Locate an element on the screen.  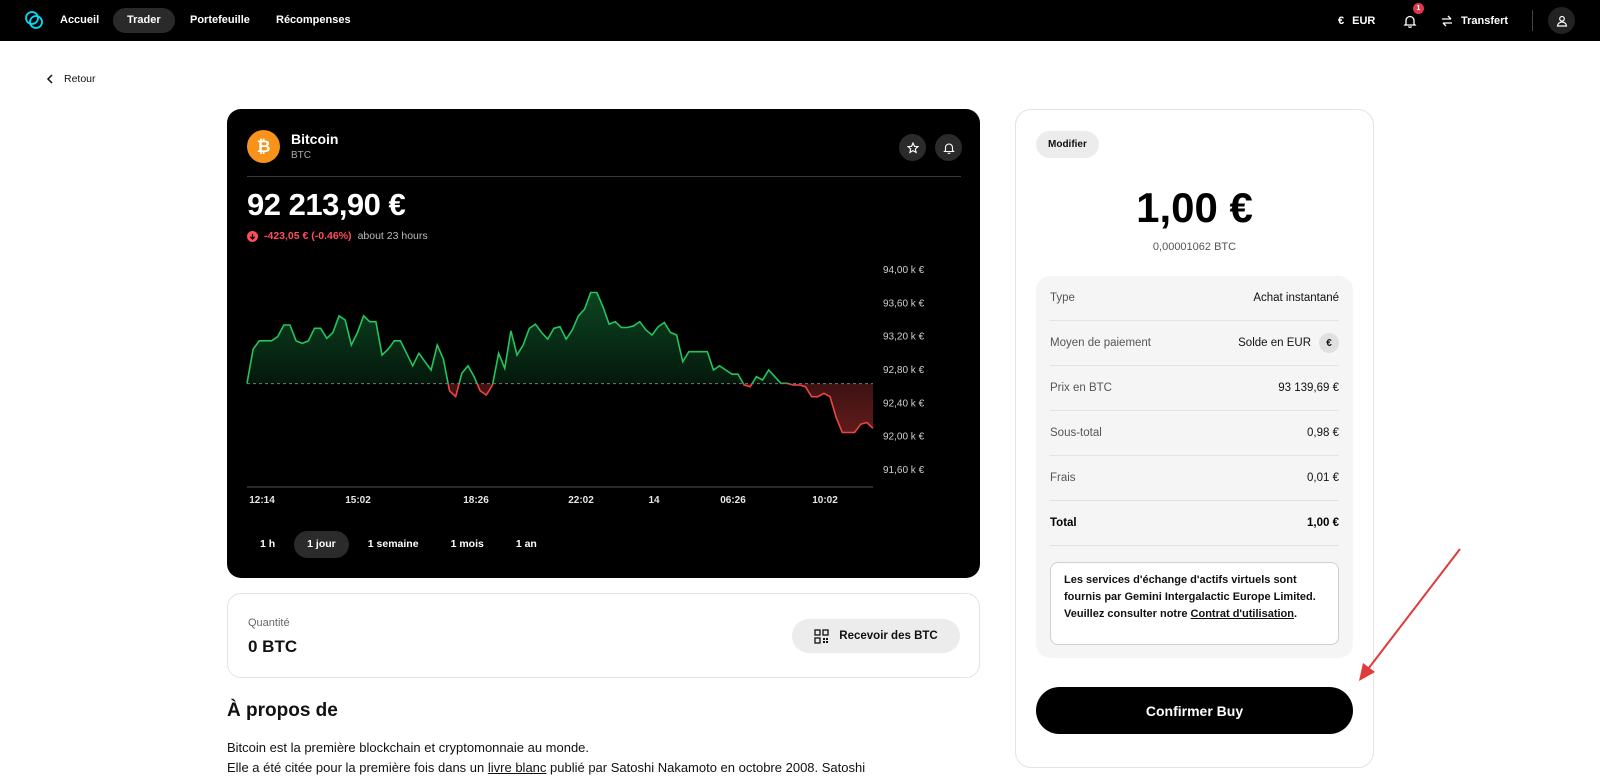
nav-accueil: Accueil is located at coordinates (79, 20).